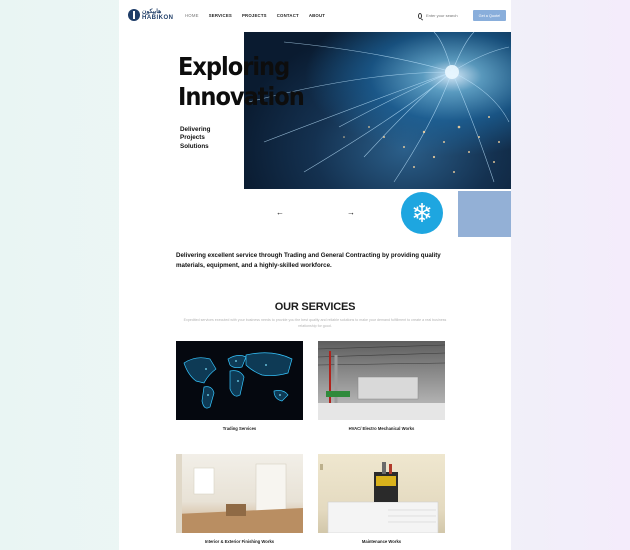 The image size is (630, 550). I want to click on interior-image, so click(239, 493).